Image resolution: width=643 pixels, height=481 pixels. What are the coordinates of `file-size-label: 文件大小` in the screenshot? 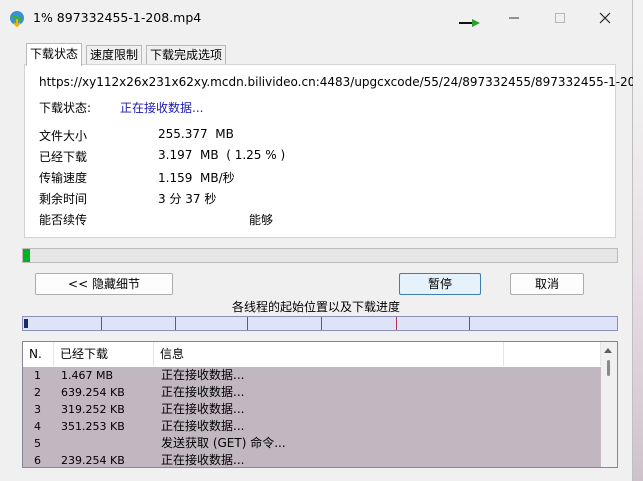 It's located at (63, 136).